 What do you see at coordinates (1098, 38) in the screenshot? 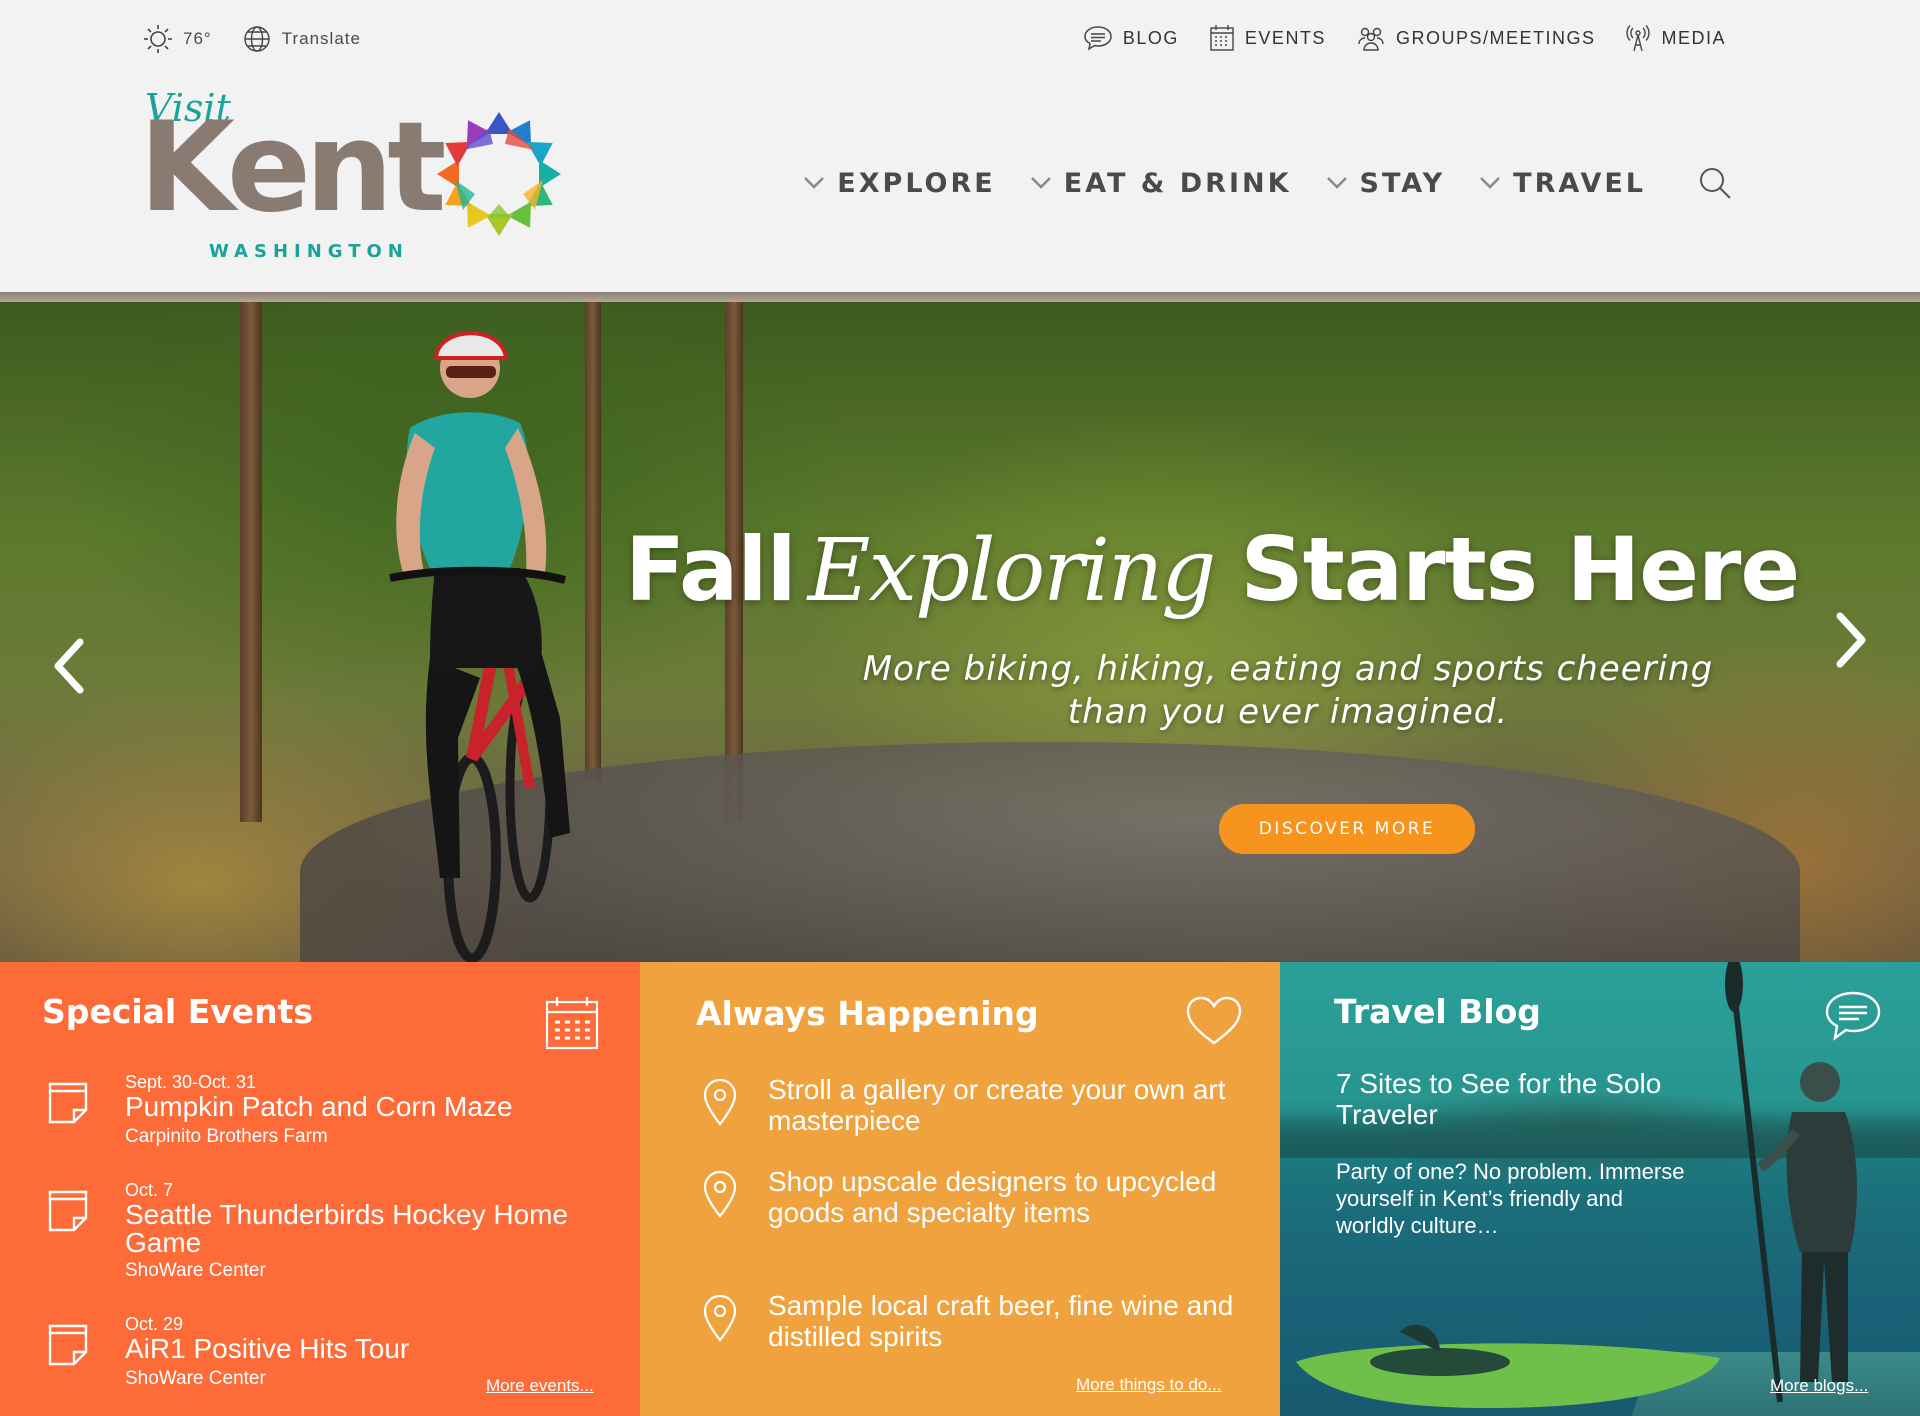
I see `speech-bubble-icon` at bounding box center [1098, 38].